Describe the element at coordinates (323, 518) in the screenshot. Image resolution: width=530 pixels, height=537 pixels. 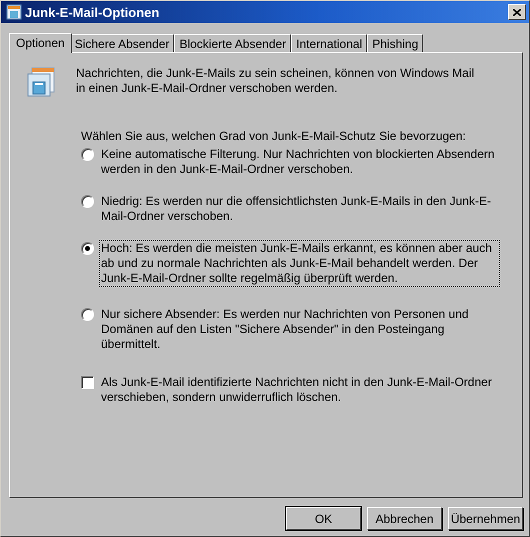
I see `dialog-button: OK` at that location.